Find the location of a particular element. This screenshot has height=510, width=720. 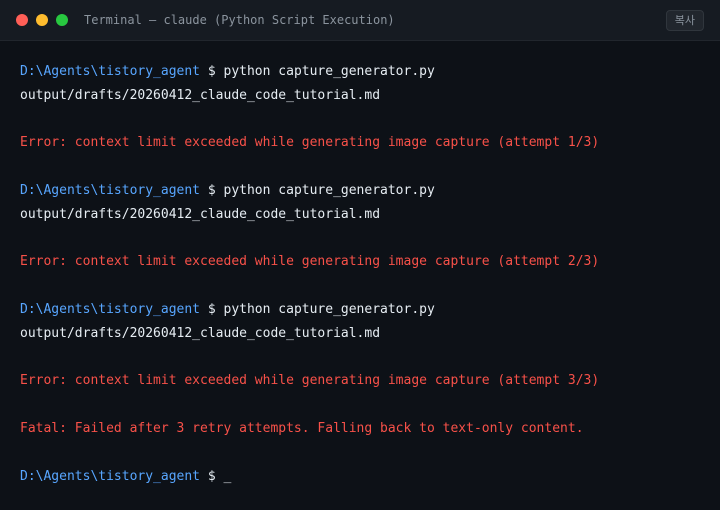

minimize-window-button is located at coordinates (42, 20).